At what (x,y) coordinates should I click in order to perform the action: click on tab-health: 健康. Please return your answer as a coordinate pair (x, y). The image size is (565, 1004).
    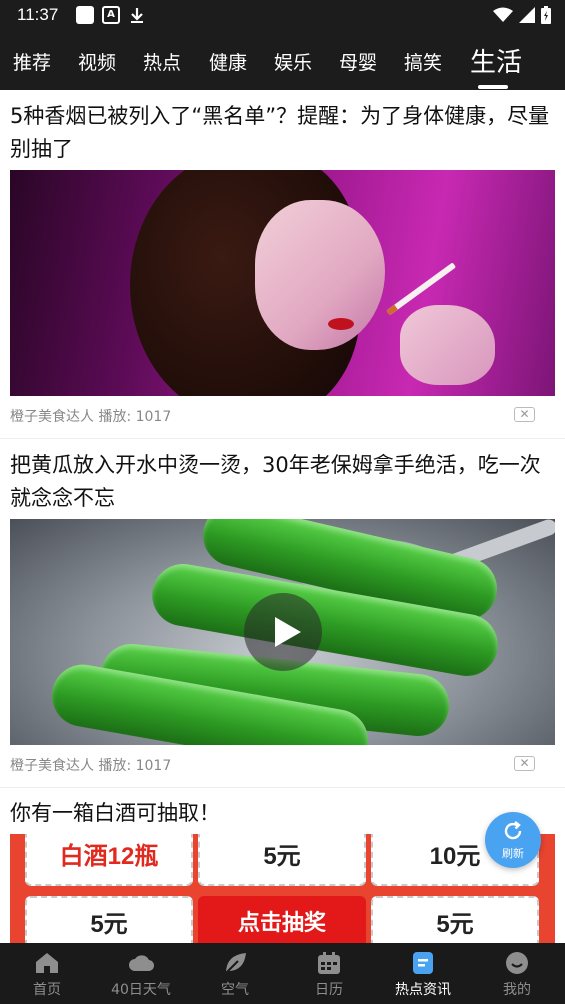
    Looking at the image, I should click on (228, 61).